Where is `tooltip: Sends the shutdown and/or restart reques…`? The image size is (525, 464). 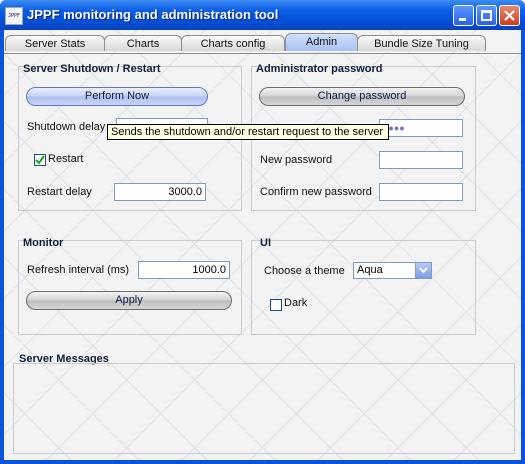
tooltip: Sends the shutdown and/or restart reques… is located at coordinates (248, 132).